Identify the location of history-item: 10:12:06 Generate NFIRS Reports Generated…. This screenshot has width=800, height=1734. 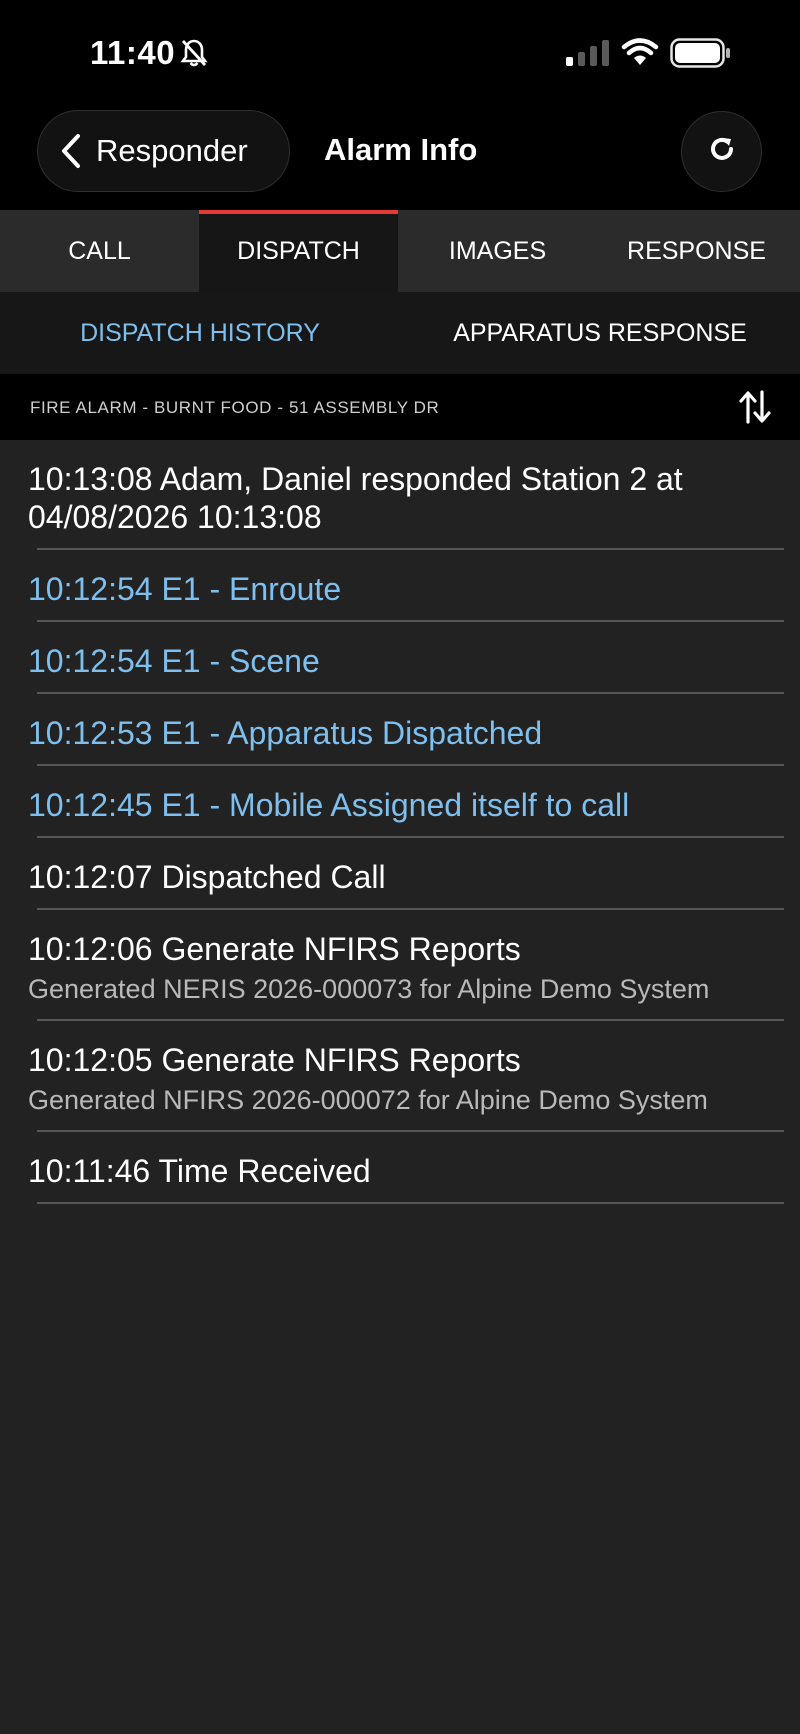
(400, 965).